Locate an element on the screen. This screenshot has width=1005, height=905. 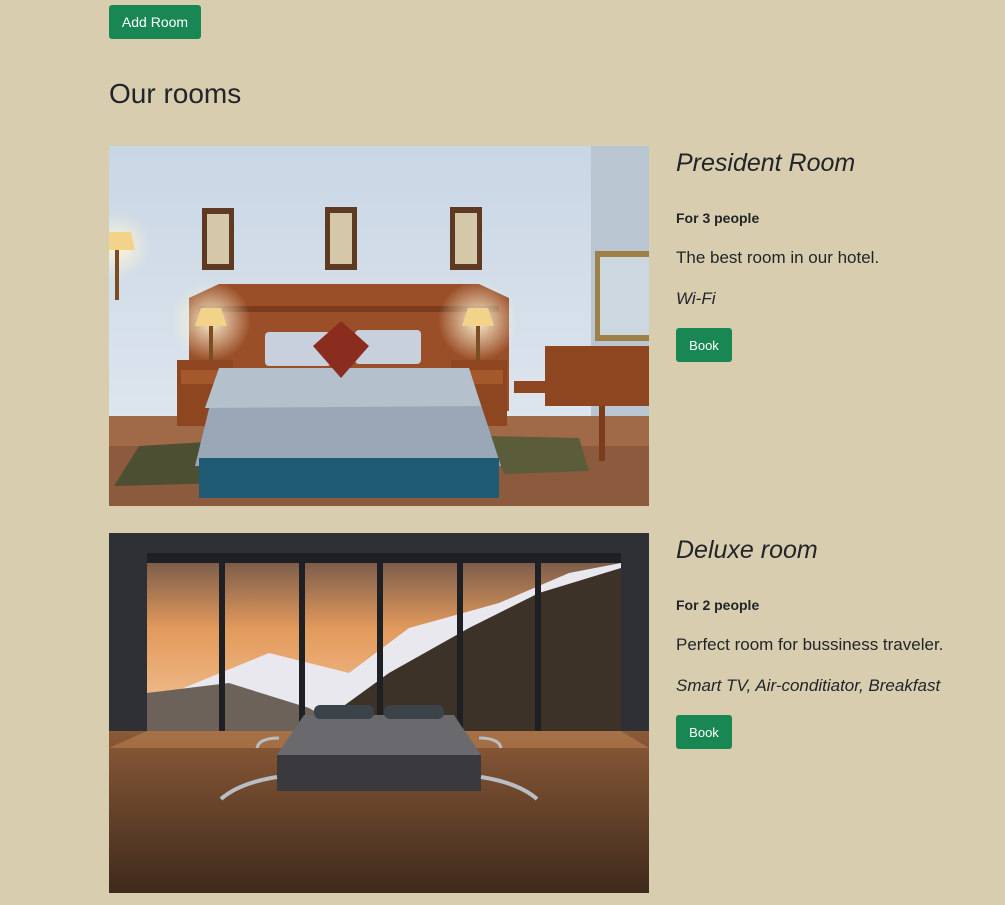
room-capacity: For 3 people is located at coordinates (718, 218).